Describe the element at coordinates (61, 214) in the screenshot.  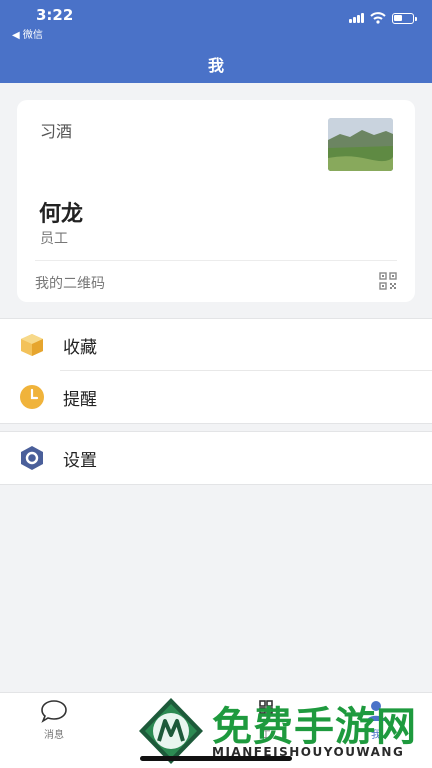
I see `user-name: 何龙` at that location.